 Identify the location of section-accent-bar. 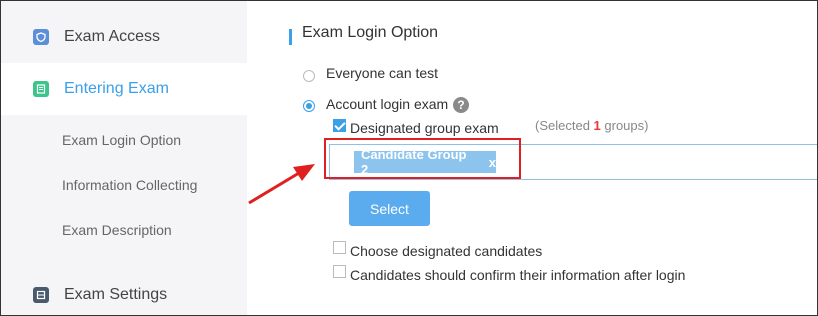
(290, 37).